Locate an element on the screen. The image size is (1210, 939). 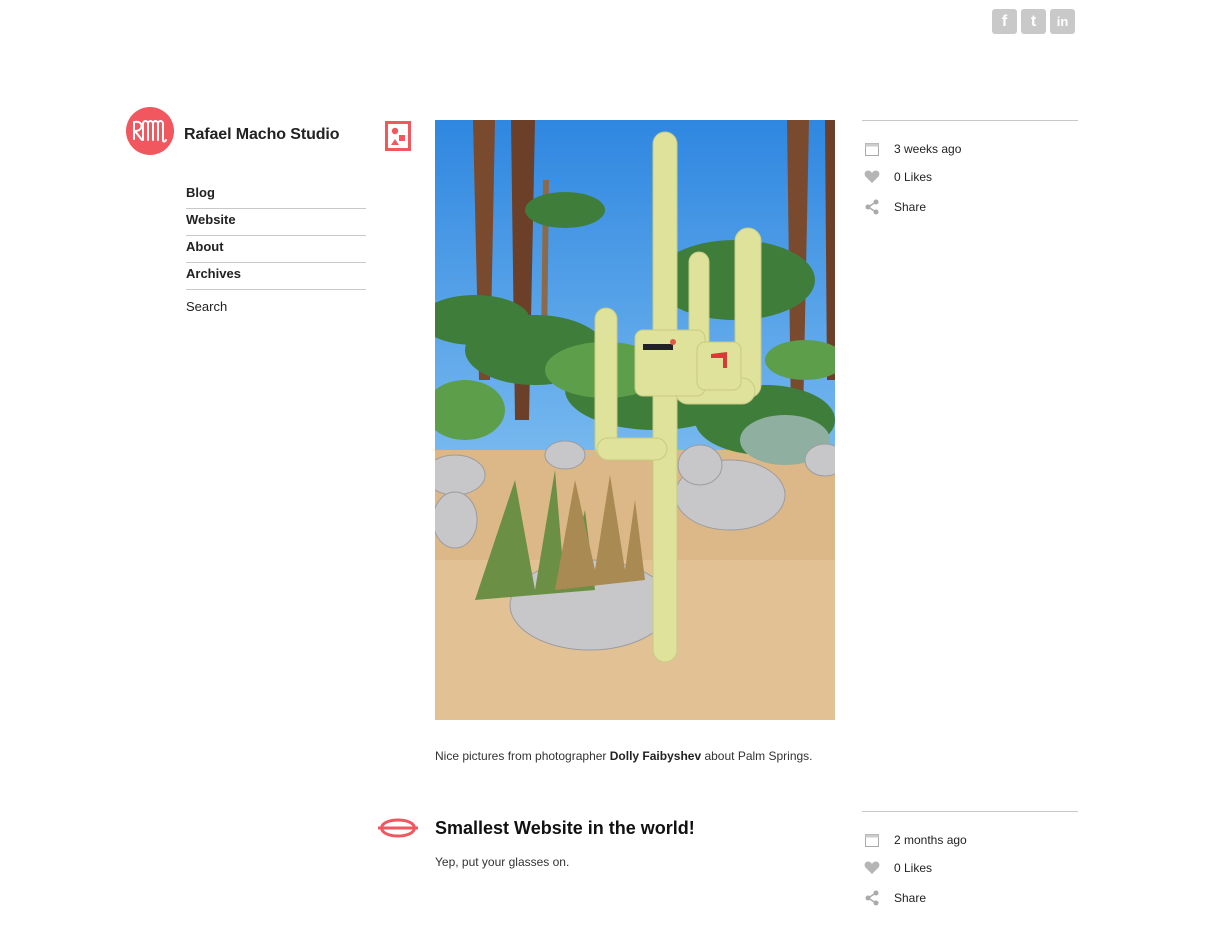
nav-item-blog: Blog is located at coordinates (276, 195).